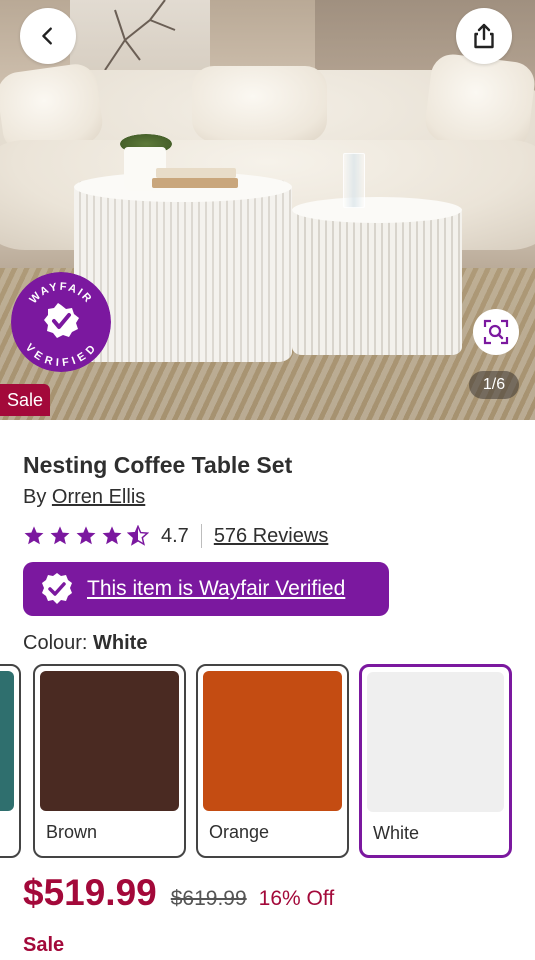 This screenshot has height=960, width=535. Describe the element at coordinates (98, 497) in the screenshot. I see `brand-link: Orren Ellis` at that location.